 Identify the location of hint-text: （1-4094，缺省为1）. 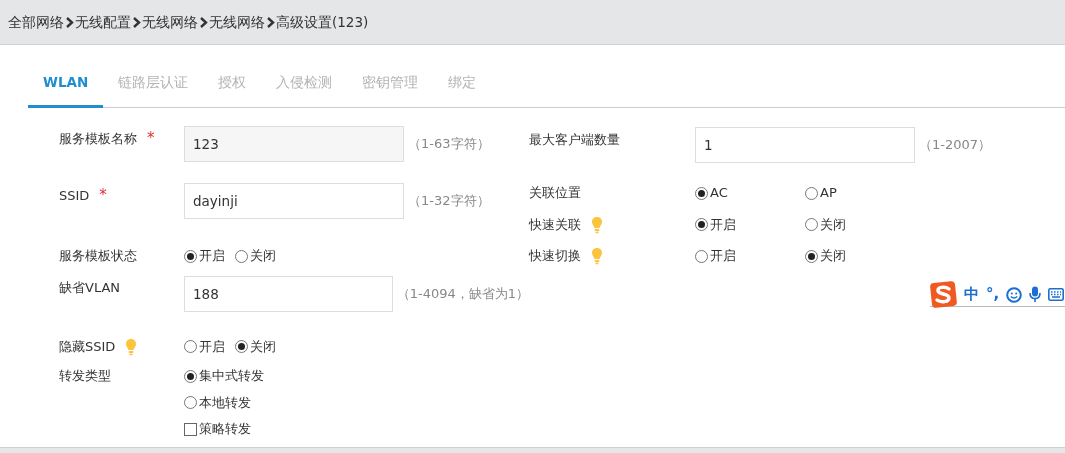
(462, 293).